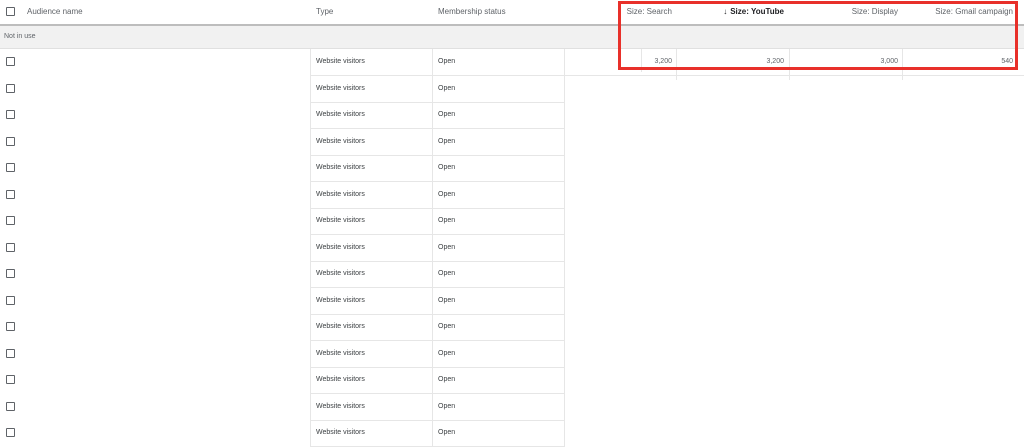  Describe the element at coordinates (472, 12) in the screenshot. I see `column-header-membership-status: Membership status` at that location.